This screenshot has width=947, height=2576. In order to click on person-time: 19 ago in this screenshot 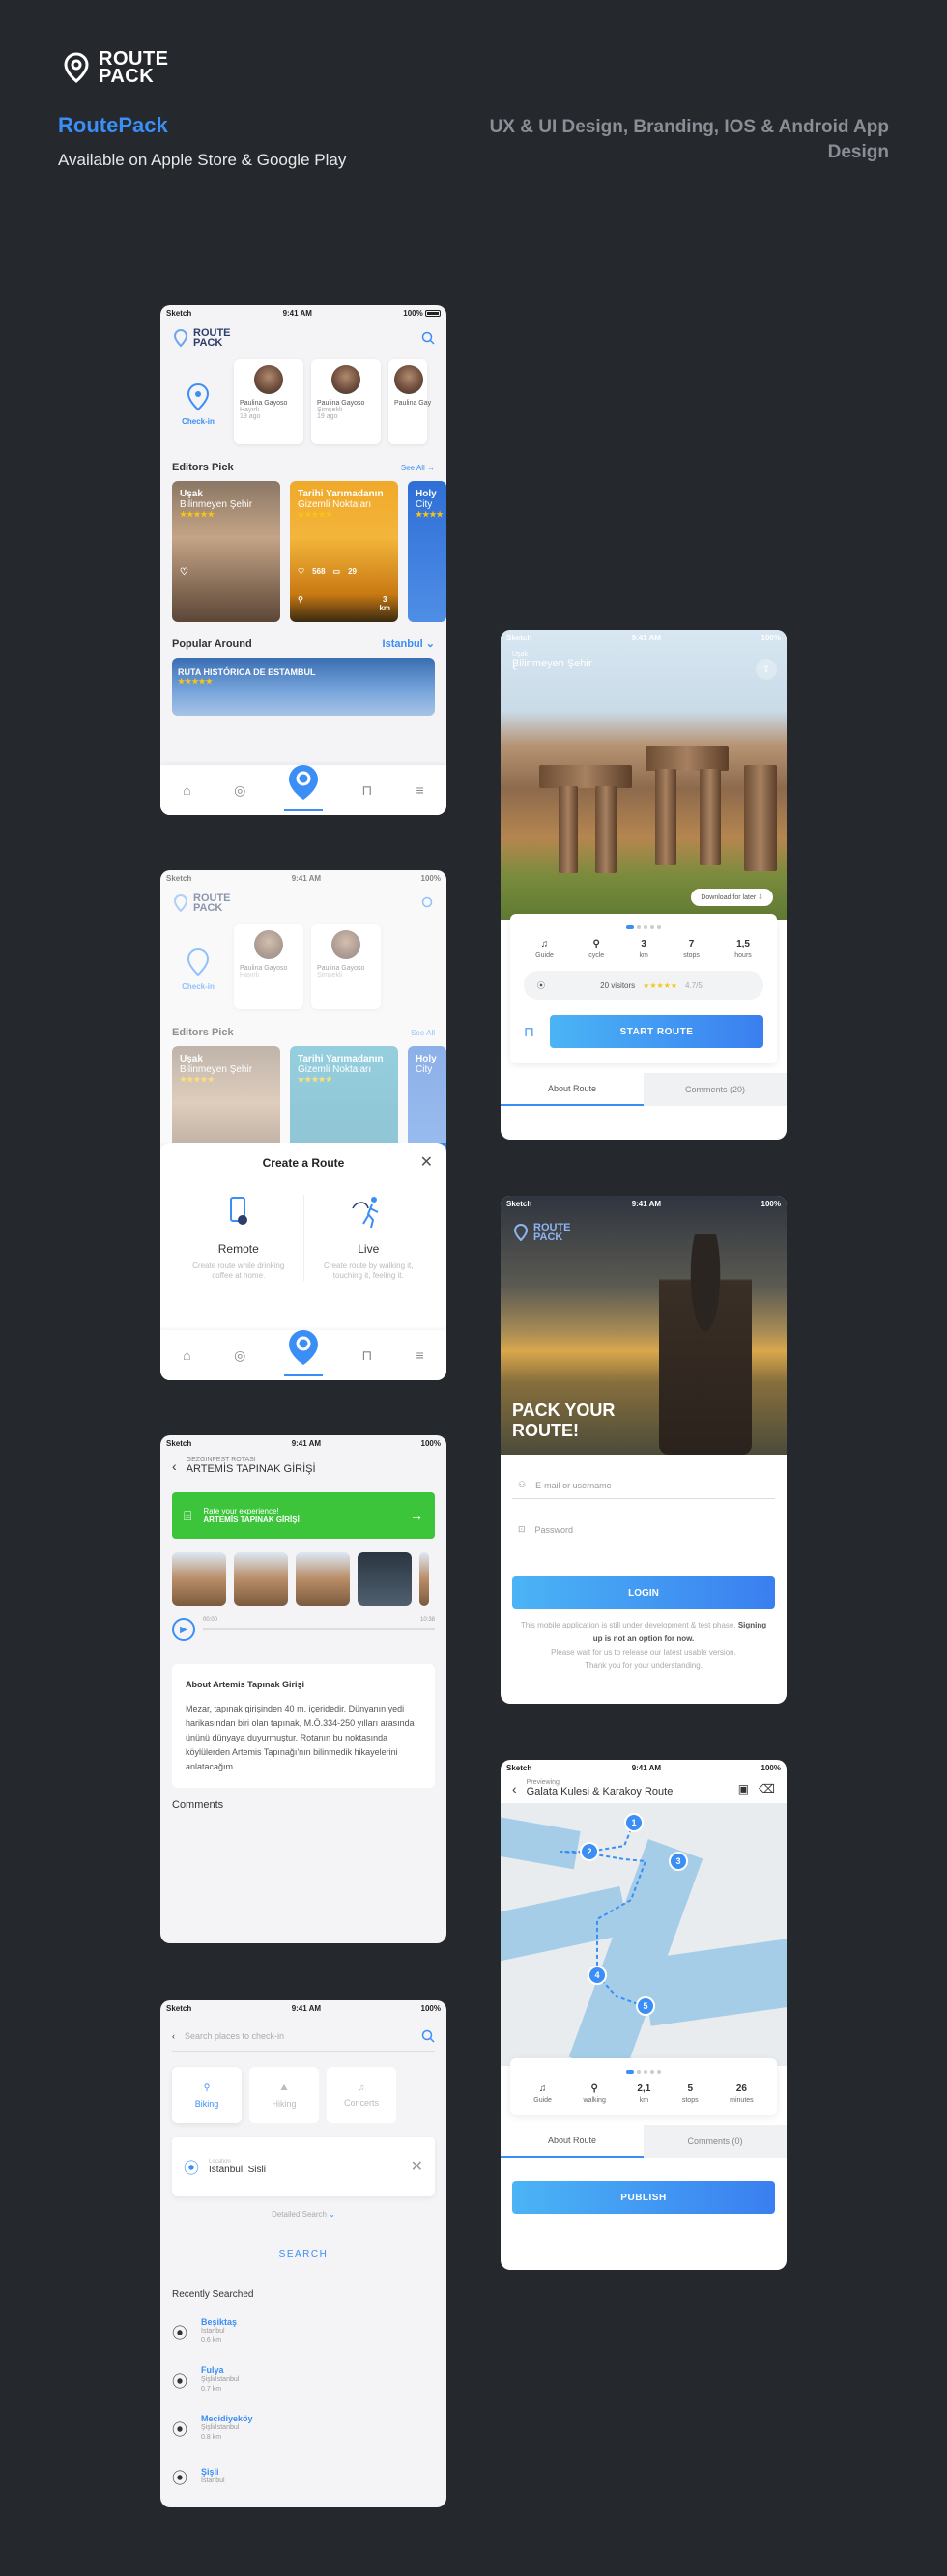, I will do `click(250, 416)`.